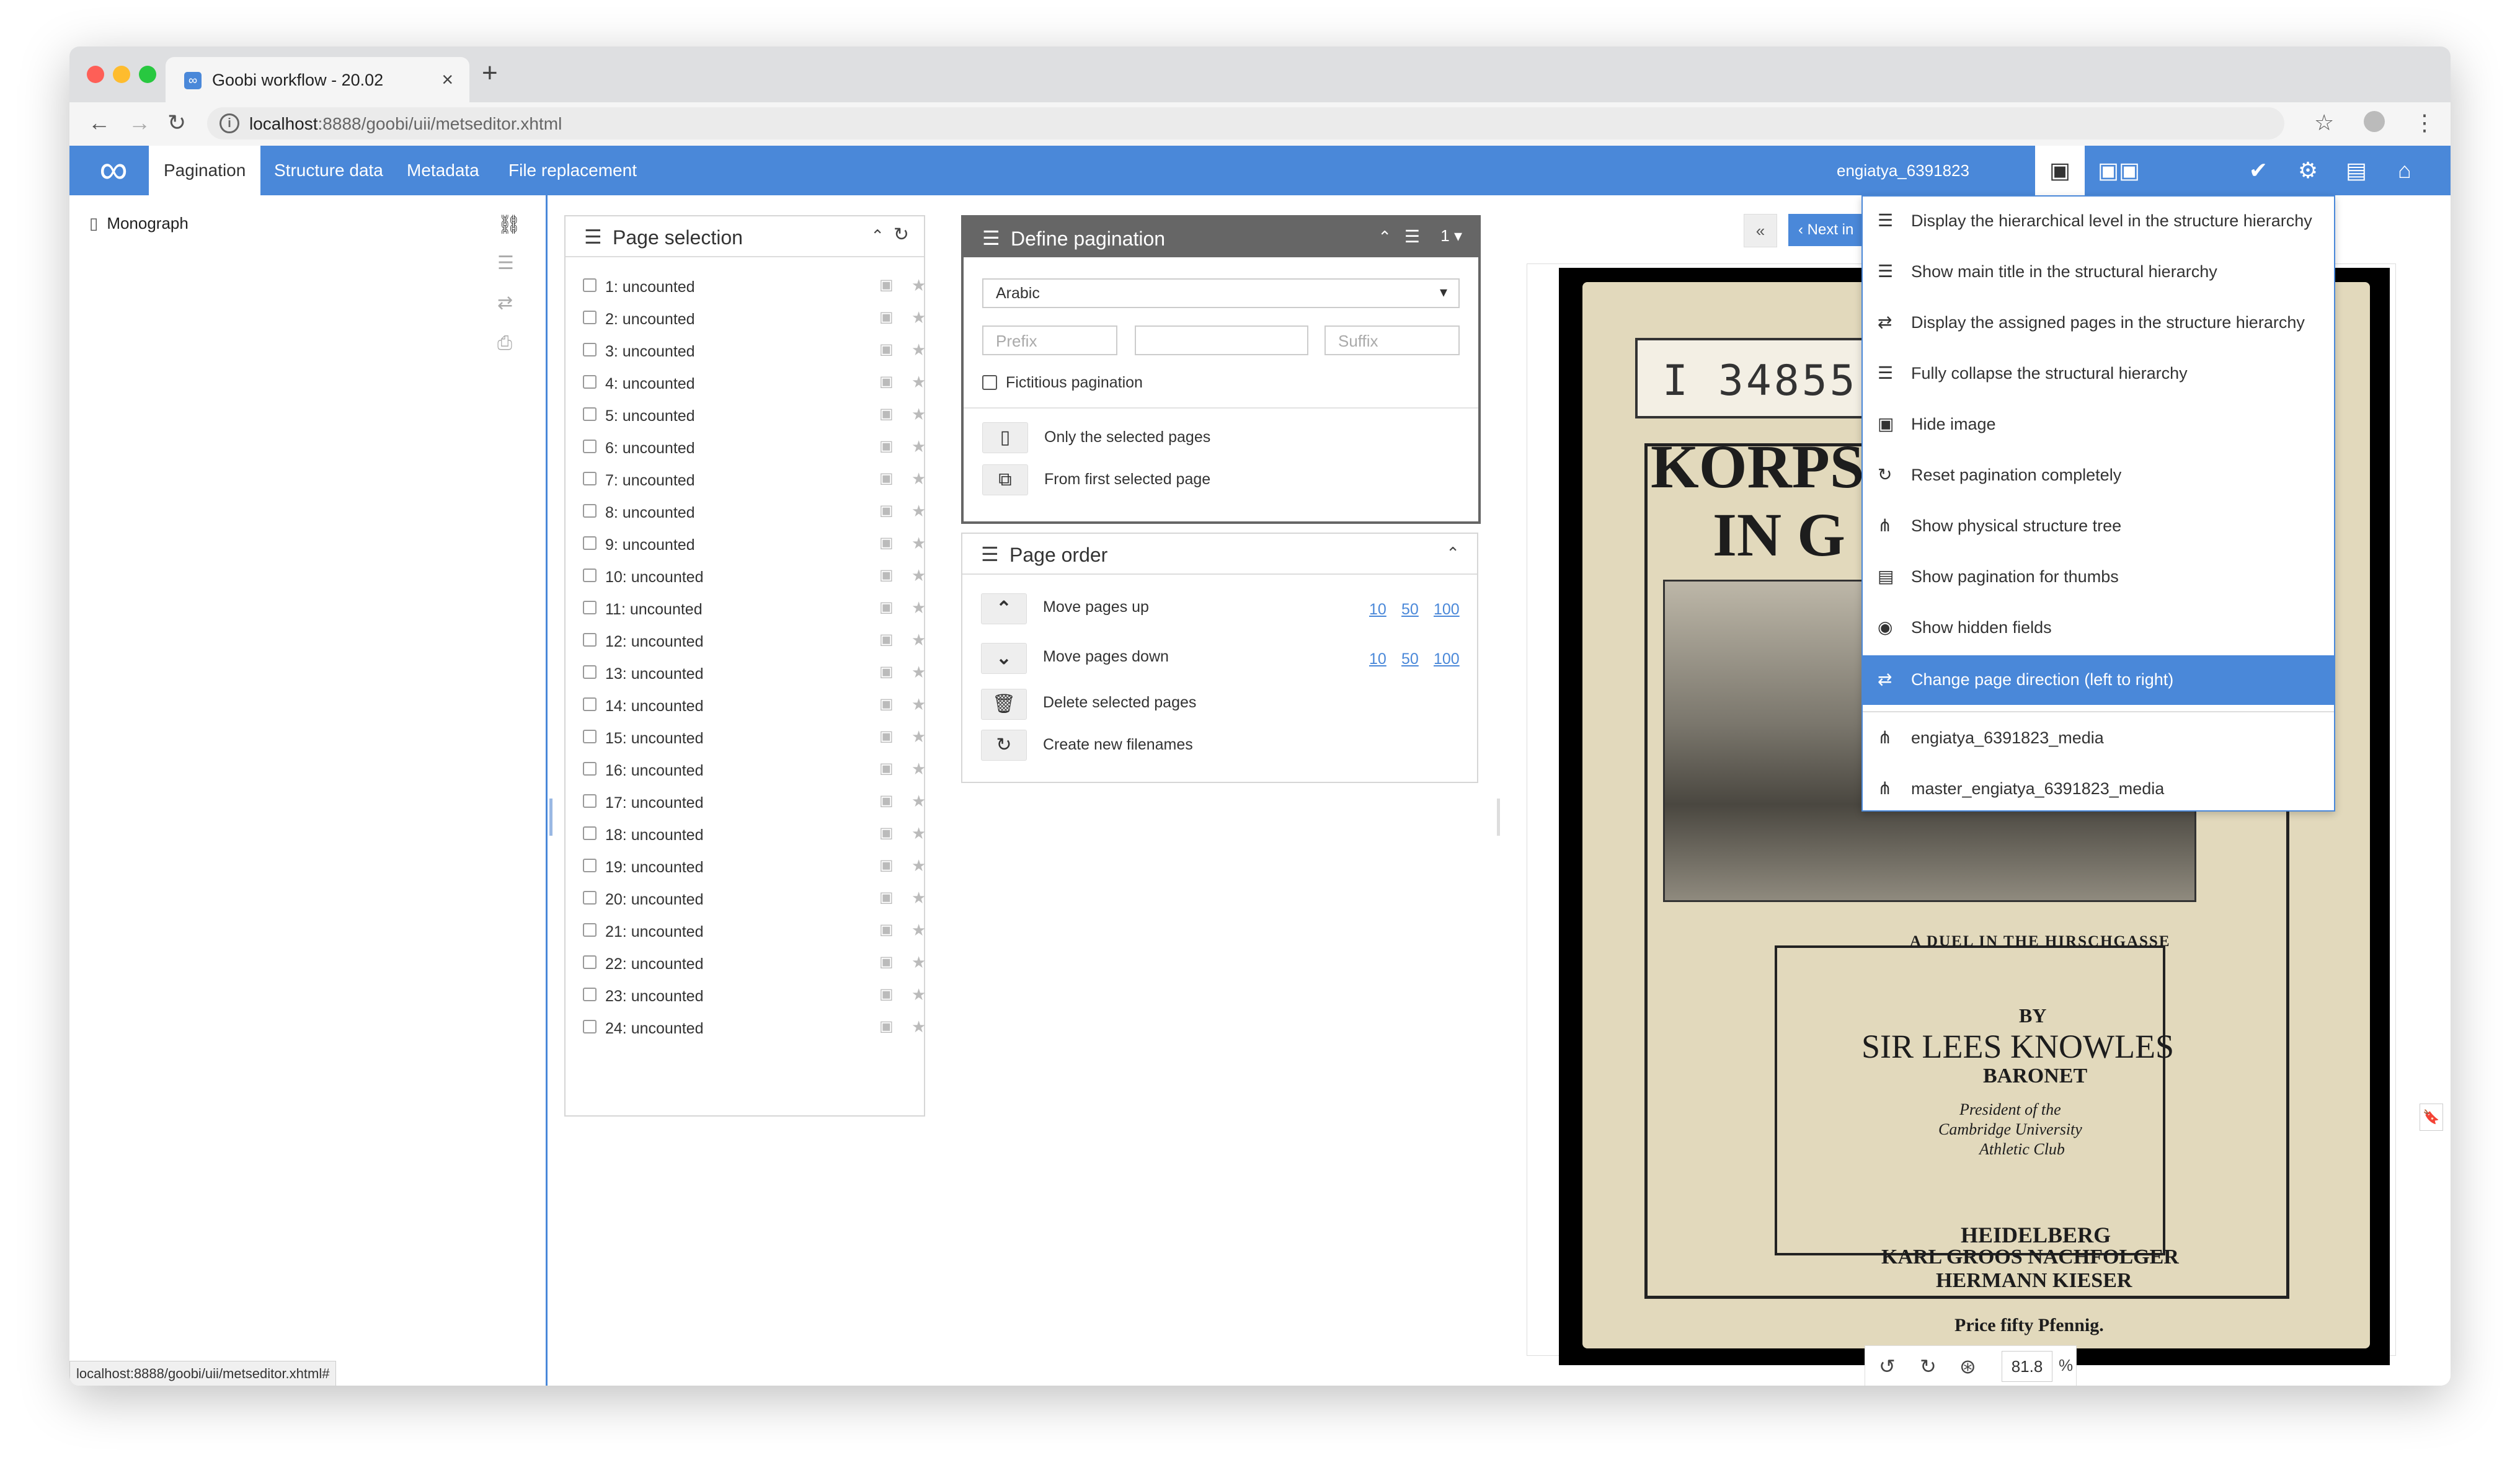  I want to click on page-row: 19: uncounted ▣ ★, so click(754, 872).